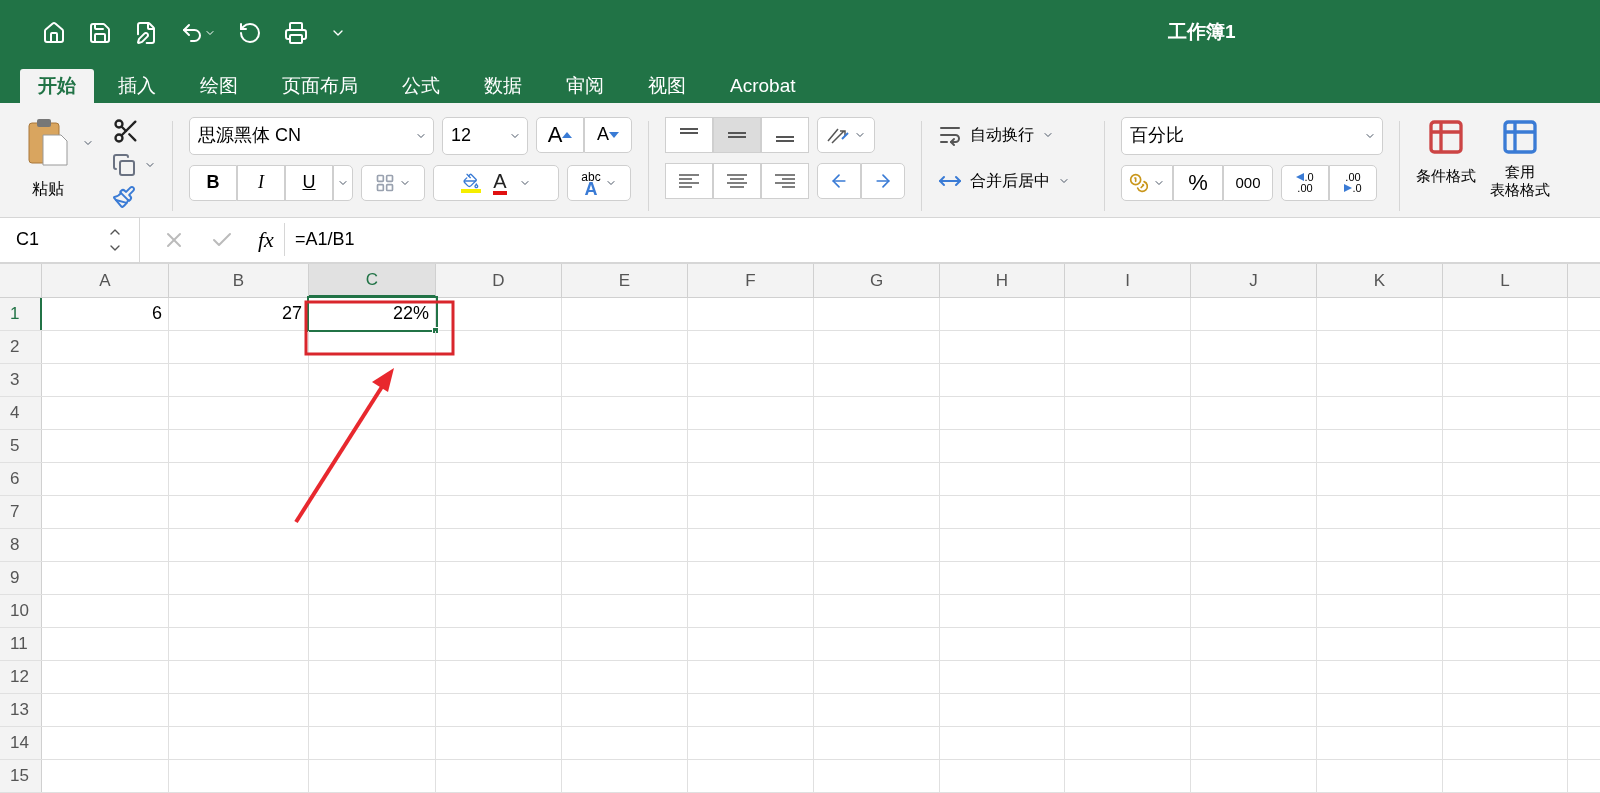 The width and height of the screenshot is (1600, 793). I want to click on ribbon-tab: 视图, so click(667, 85).